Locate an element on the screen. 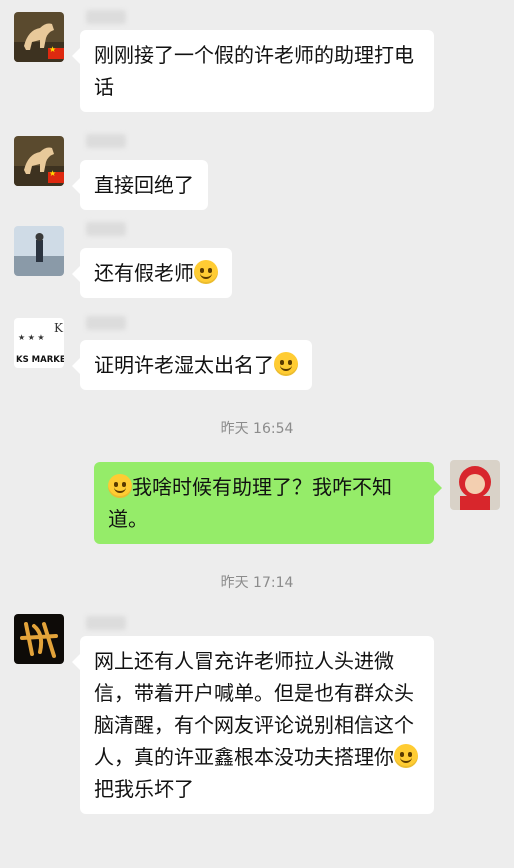  message-text: 刚刚接了一个假的许老师的助理打电话 is located at coordinates (254, 71).